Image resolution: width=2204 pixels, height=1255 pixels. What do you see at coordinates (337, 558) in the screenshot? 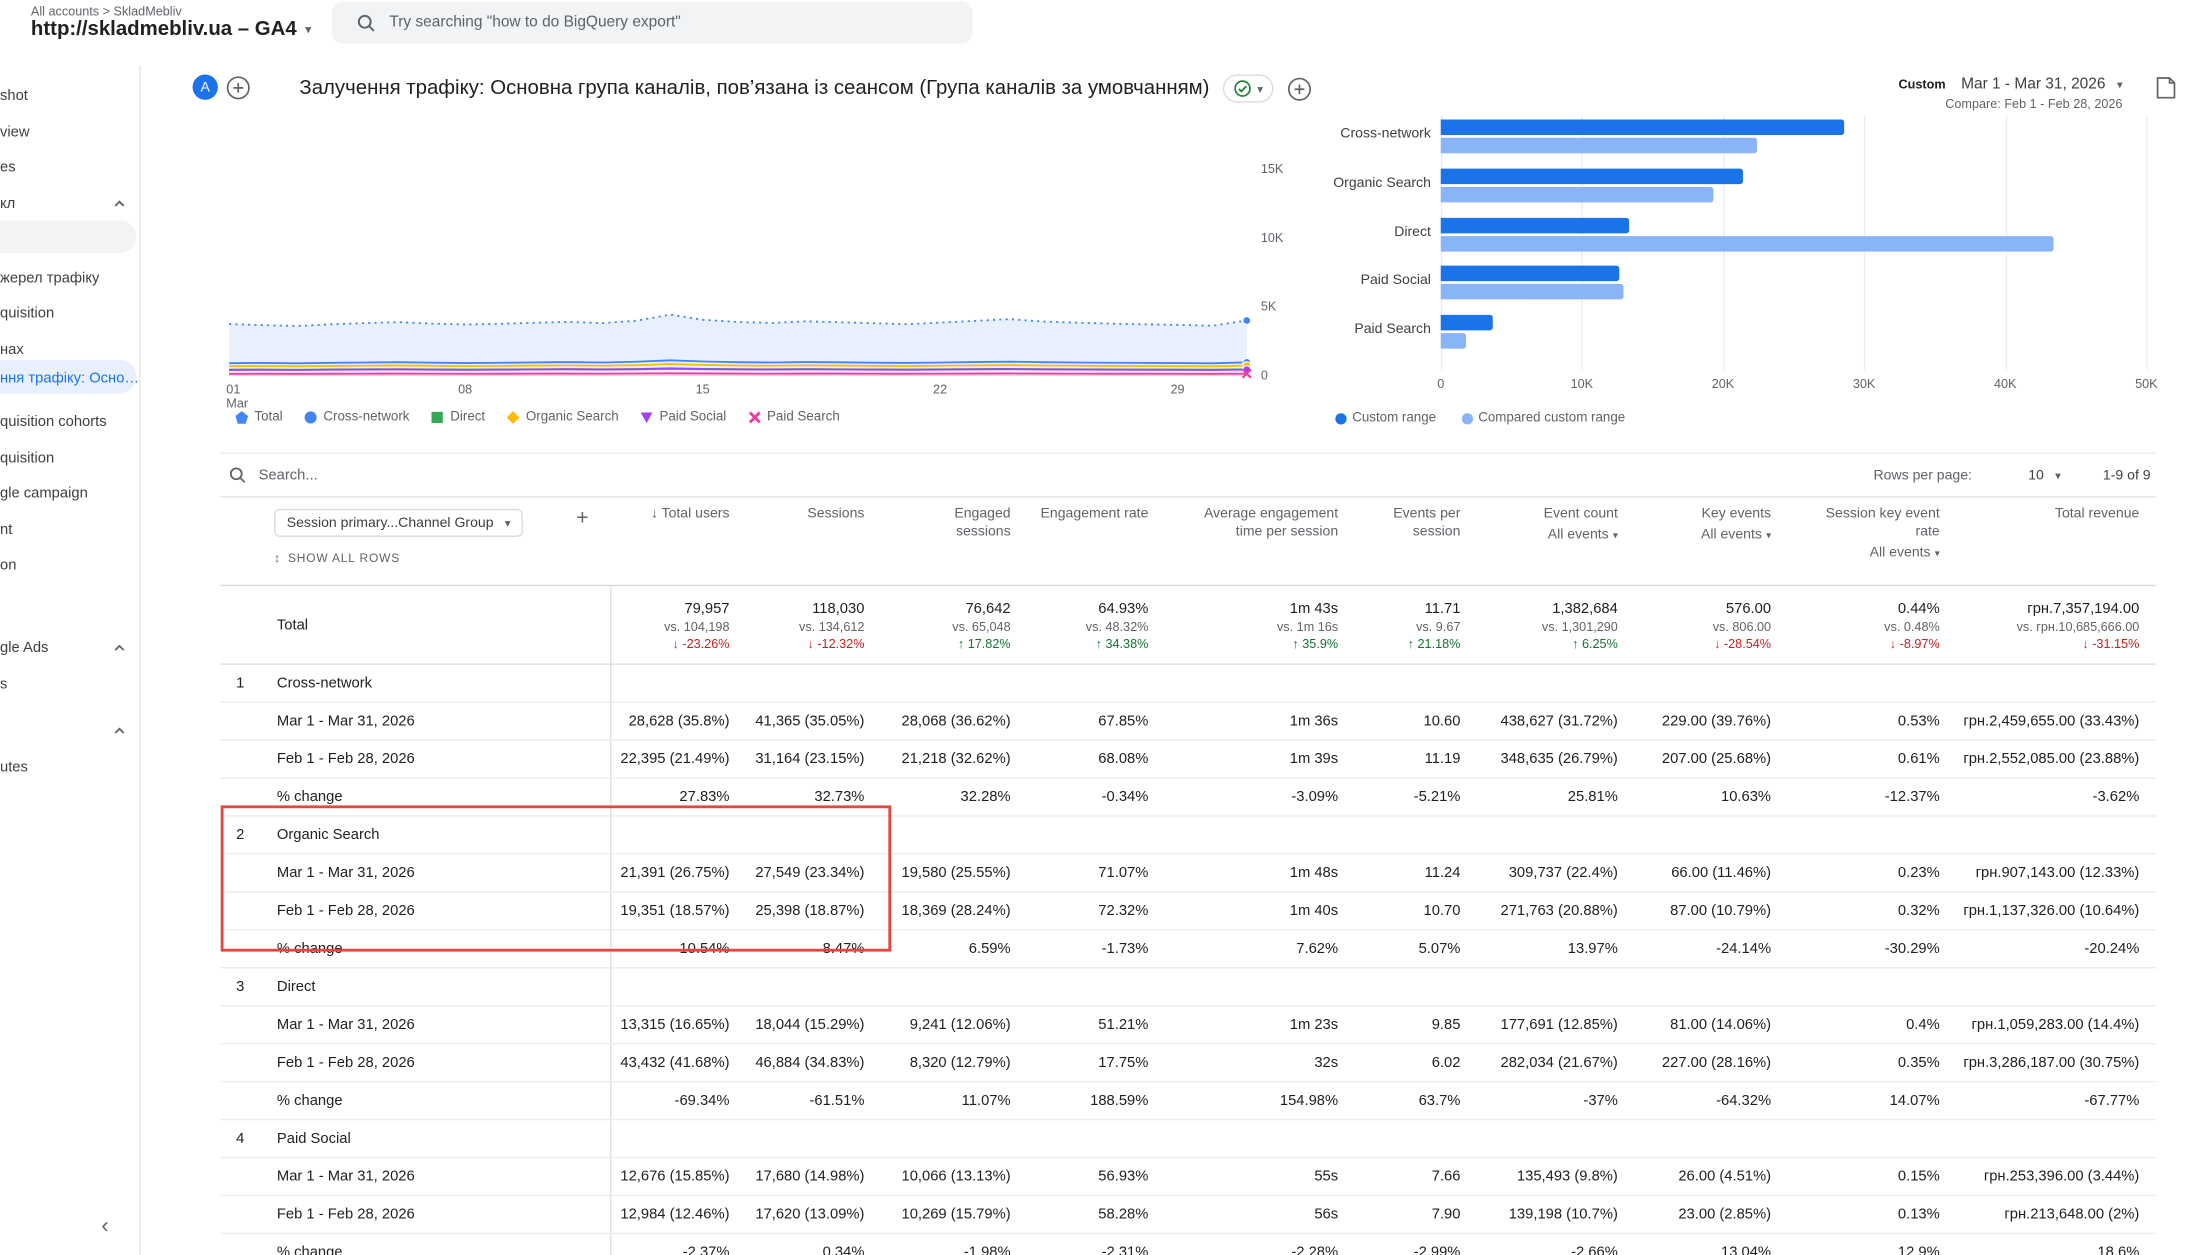
I see `show-all-rows-button: ↕ SHOW ALL ROWS` at bounding box center [337, 558].